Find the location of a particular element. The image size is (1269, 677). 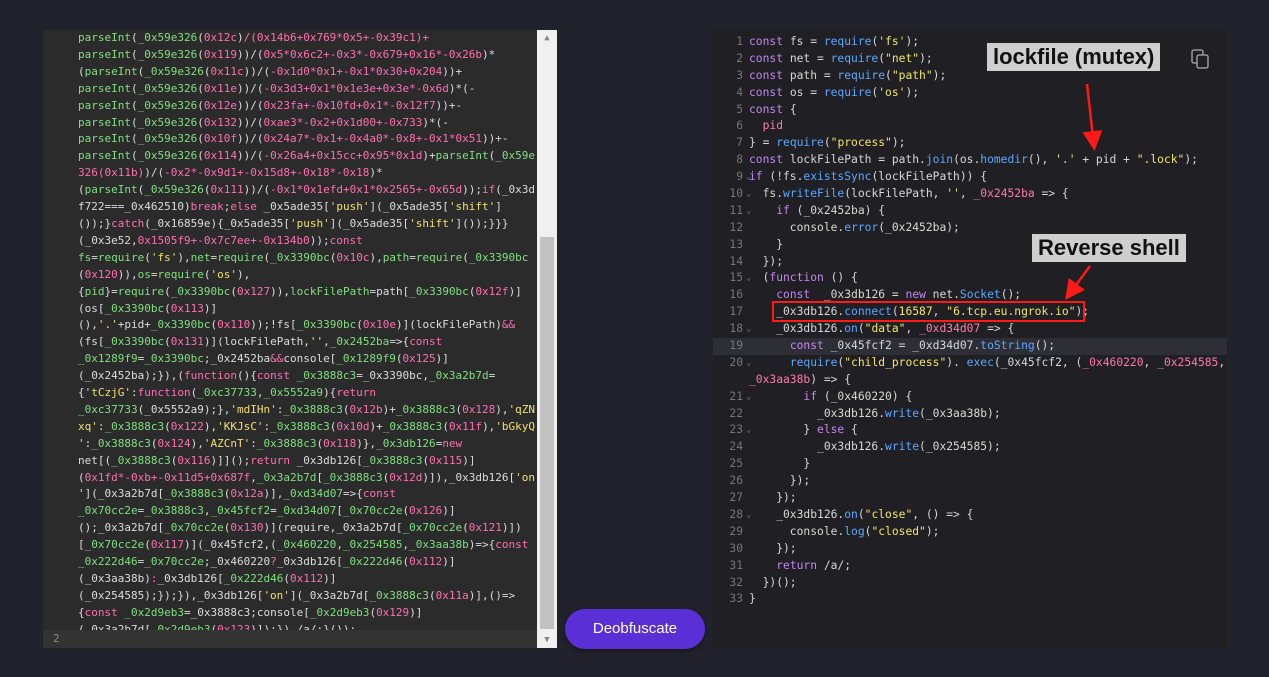

lockfile-arrow is located at coordinates (1092, 117).